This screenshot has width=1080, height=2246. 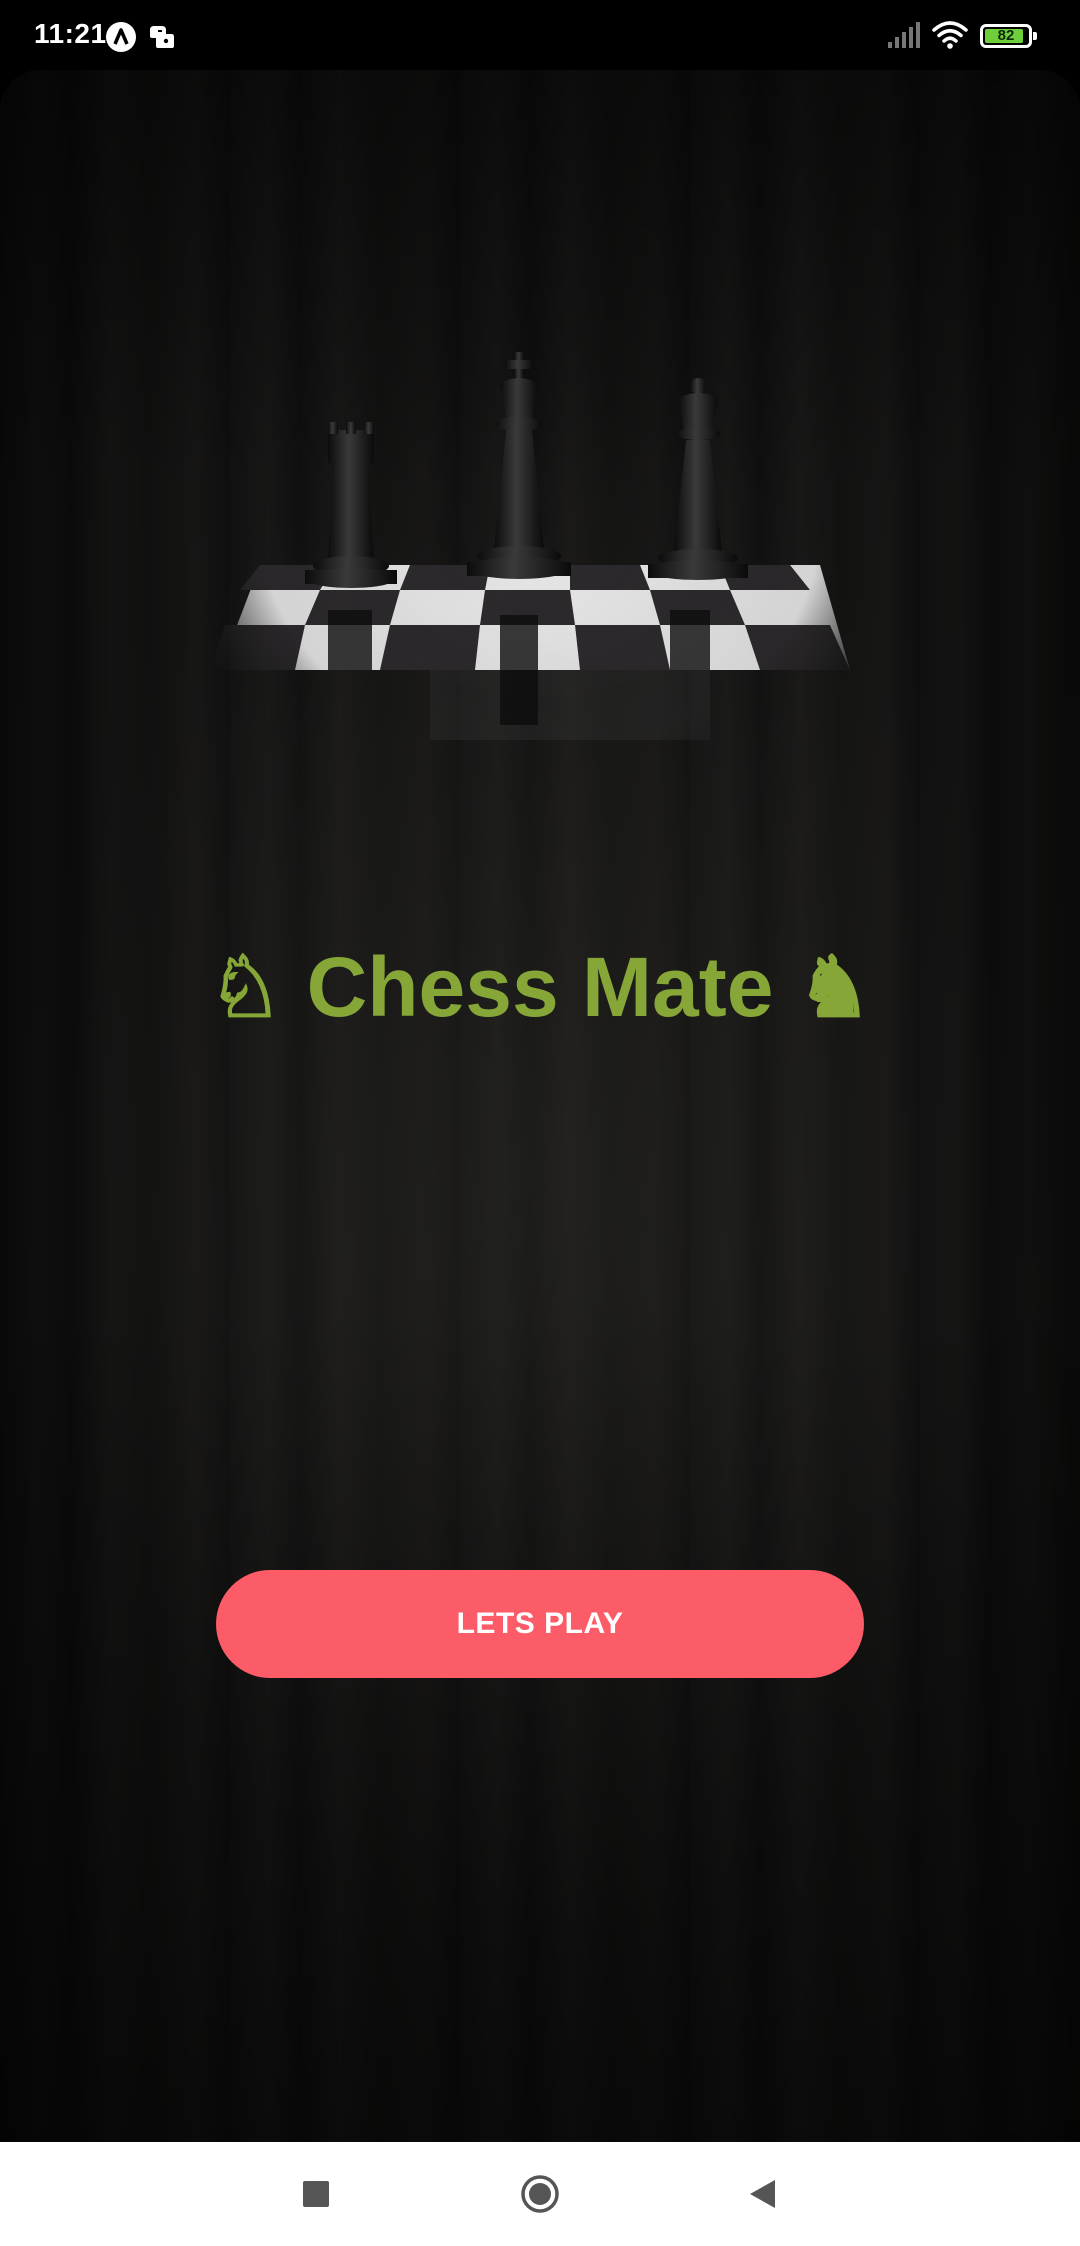 What do you see at coordinates (834, 987) in the screenshot?
I see `black-knight-icon: ♞` at bounding box center [834, 987].